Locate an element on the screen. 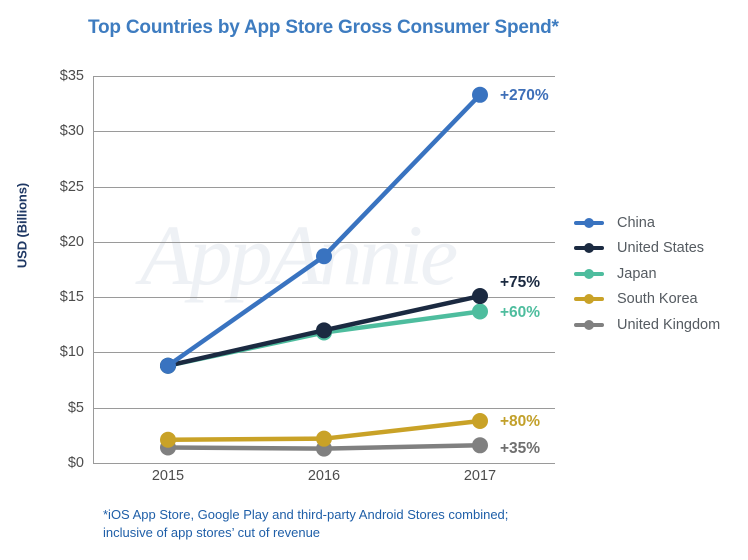 The image size is (748, 560). x-tick-label: 2015 is located at coordinates (168, 476).